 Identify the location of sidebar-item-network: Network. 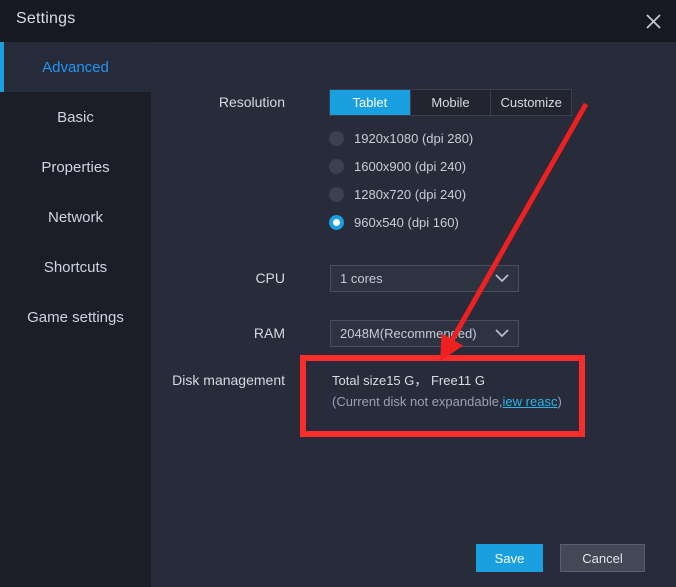
(75, 217).